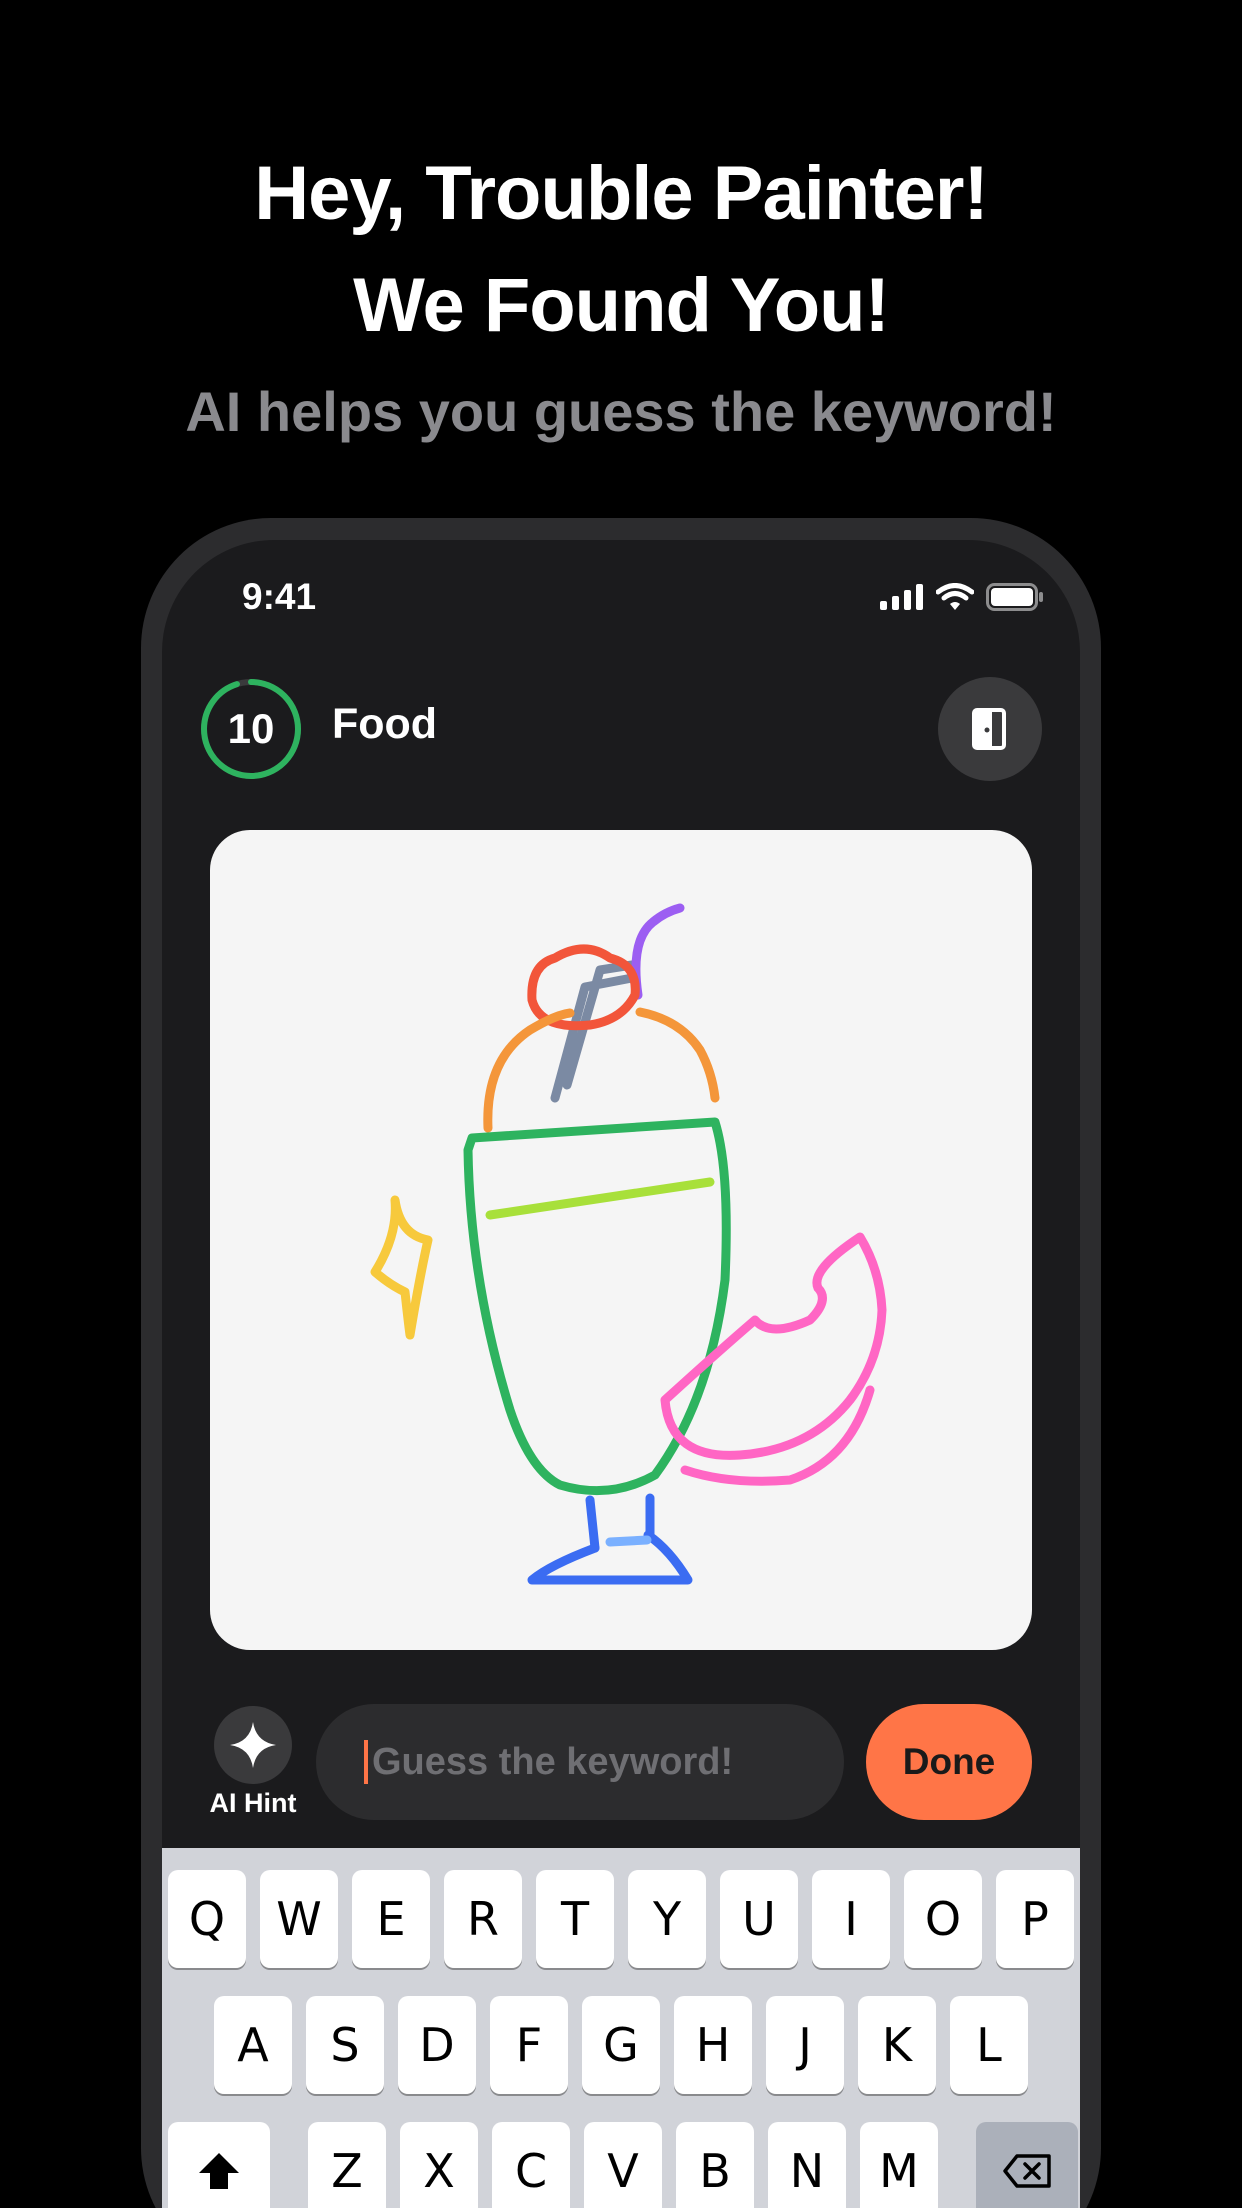 The height and width of the screenshot is (2208, 1242). Describe the element at coordinates (943, 1919) in the screenshot. I see `key-o: O` at that location.